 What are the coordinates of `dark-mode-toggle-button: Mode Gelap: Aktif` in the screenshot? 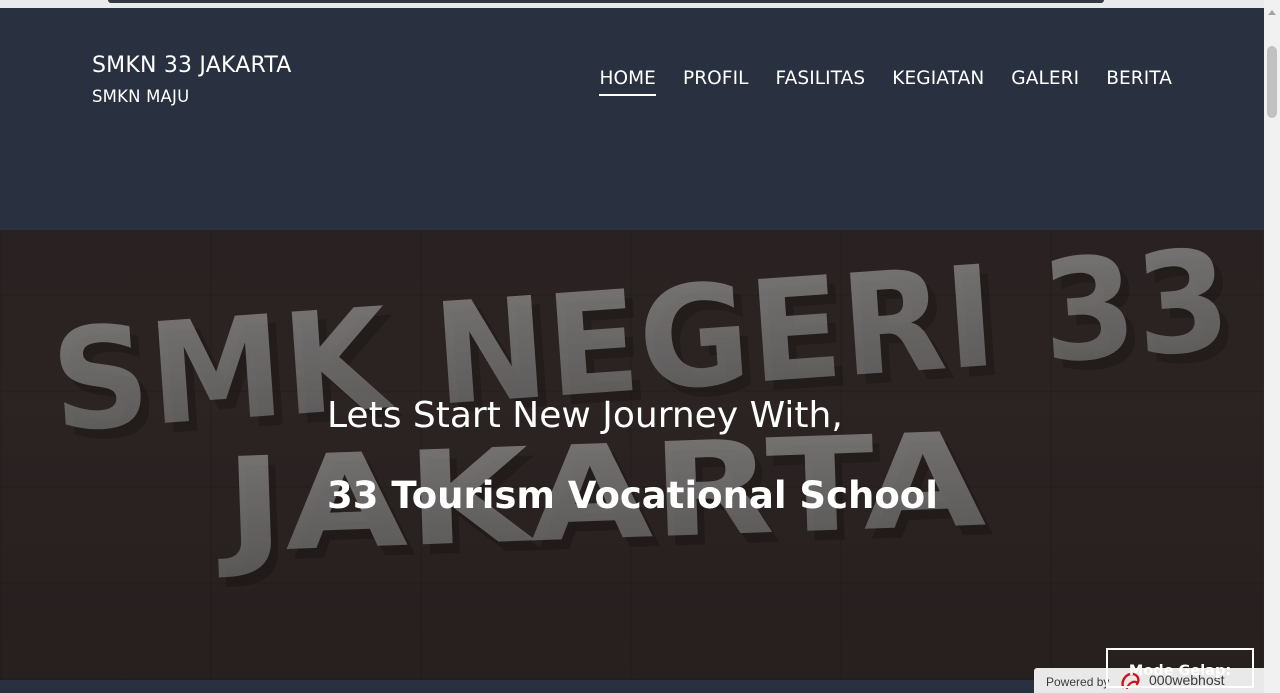 It's located at (1180, 668).